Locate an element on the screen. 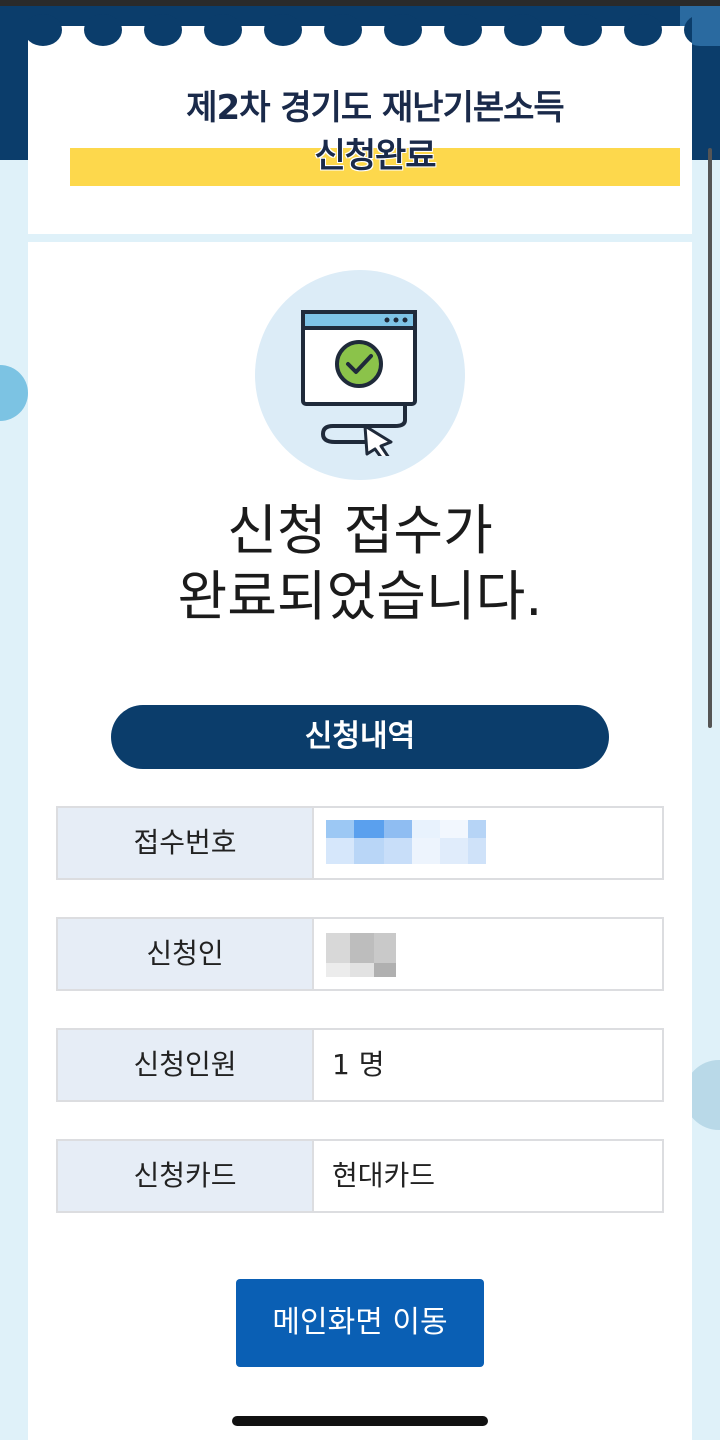 The height and width of the screenshot is (1440, 720). status-bar-strip is located at coordinates (360, 3).